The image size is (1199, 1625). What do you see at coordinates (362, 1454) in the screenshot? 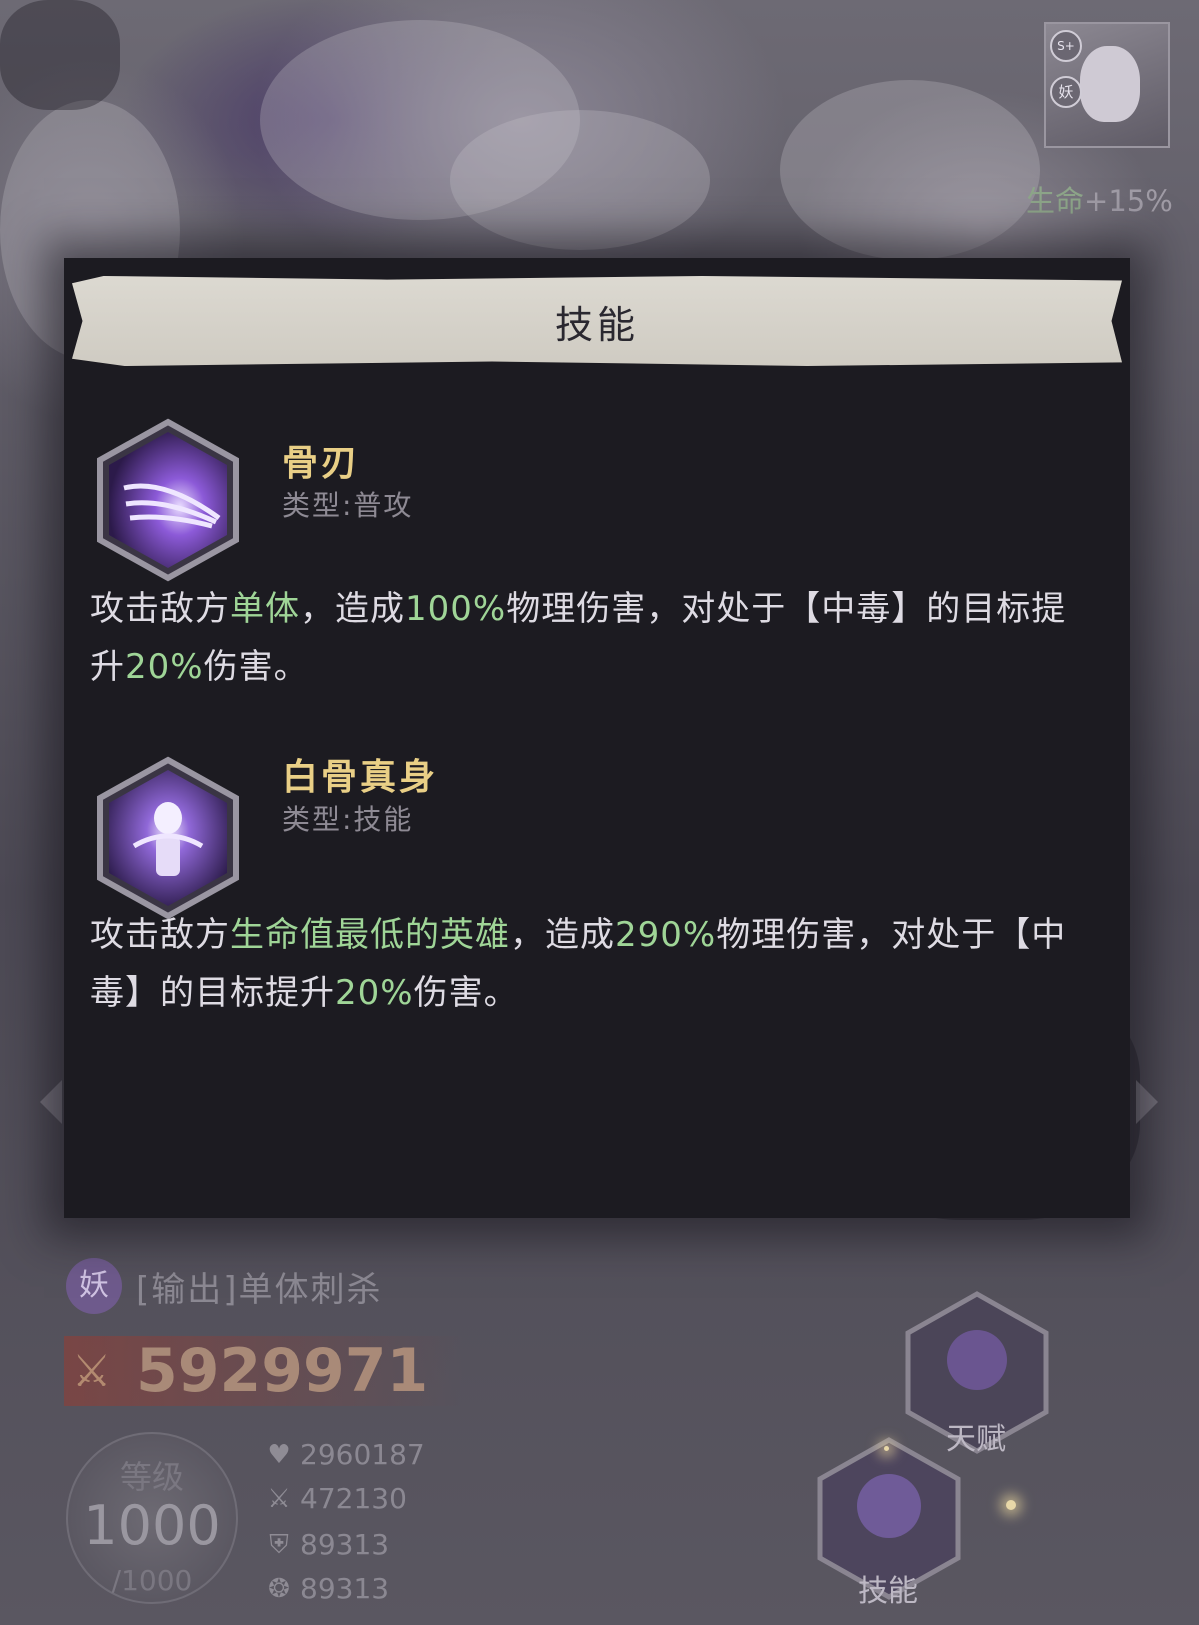
I see `stat-hp-value: 2960187` at bounding box center [362, 1454].